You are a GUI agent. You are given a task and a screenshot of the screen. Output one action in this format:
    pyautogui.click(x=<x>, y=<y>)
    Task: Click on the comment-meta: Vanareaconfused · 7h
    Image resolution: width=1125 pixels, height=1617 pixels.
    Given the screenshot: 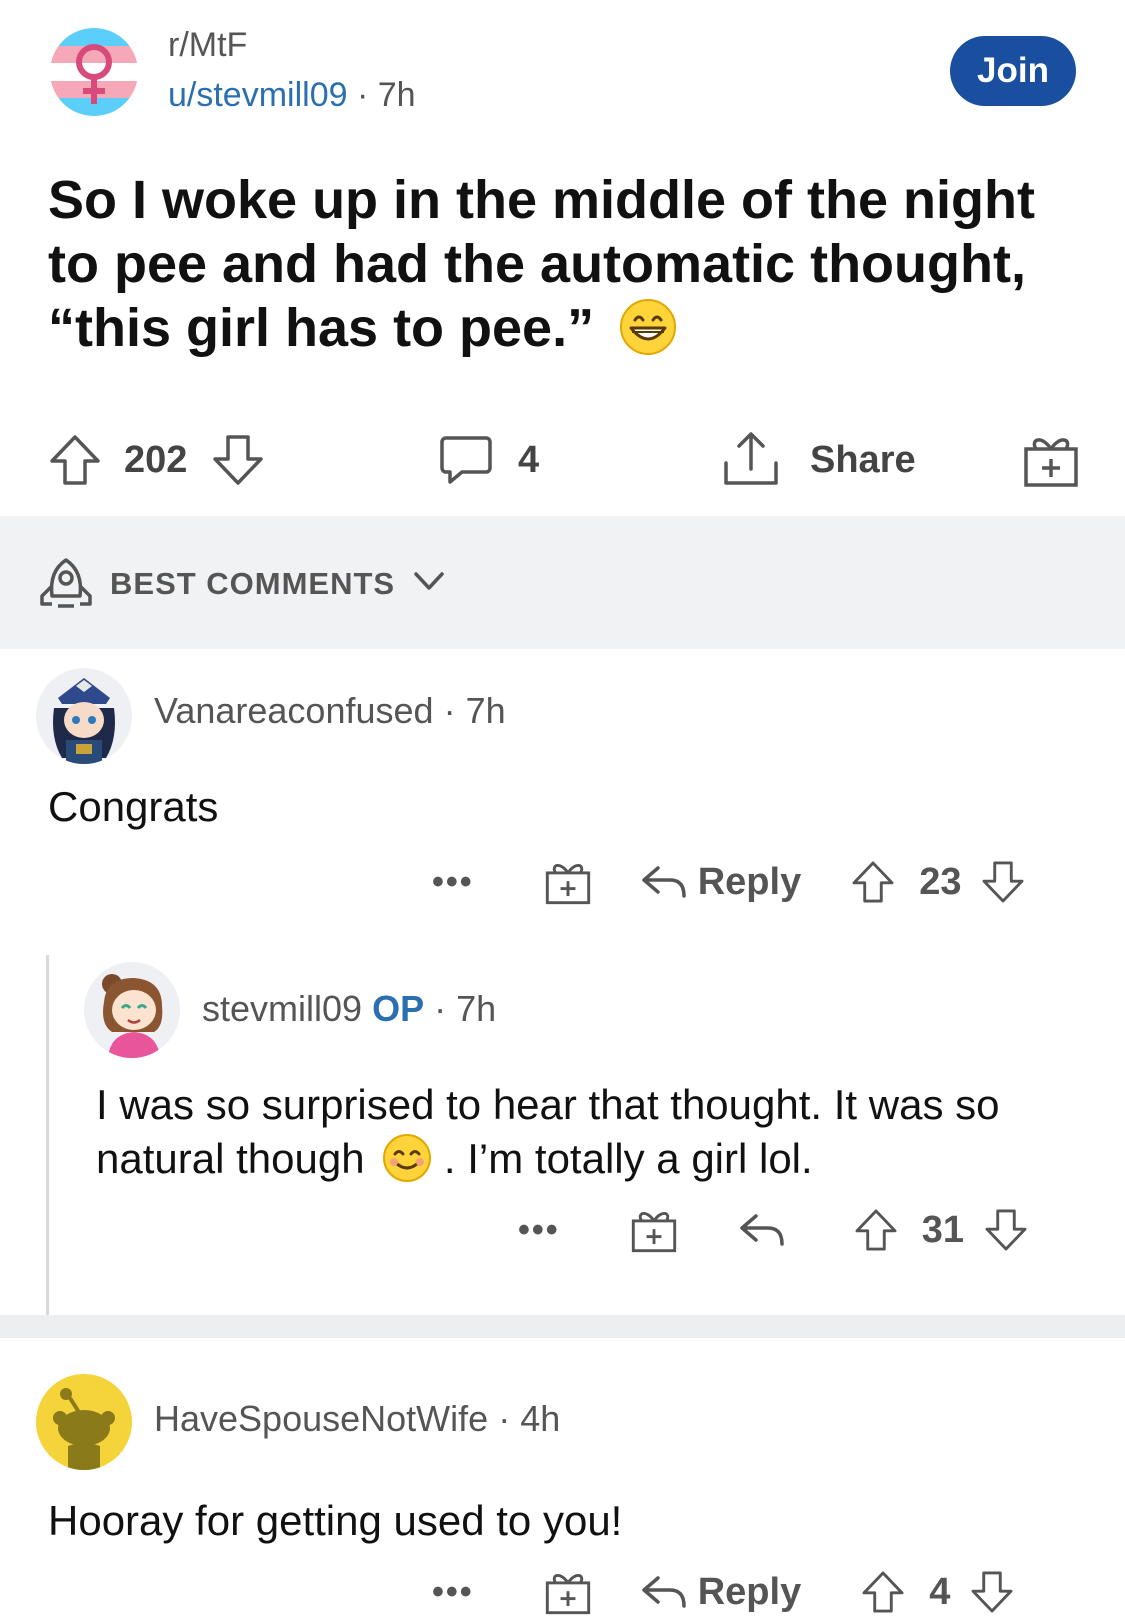 What is the action you would take?
    pyautogui.click(x=330, y=711)
    